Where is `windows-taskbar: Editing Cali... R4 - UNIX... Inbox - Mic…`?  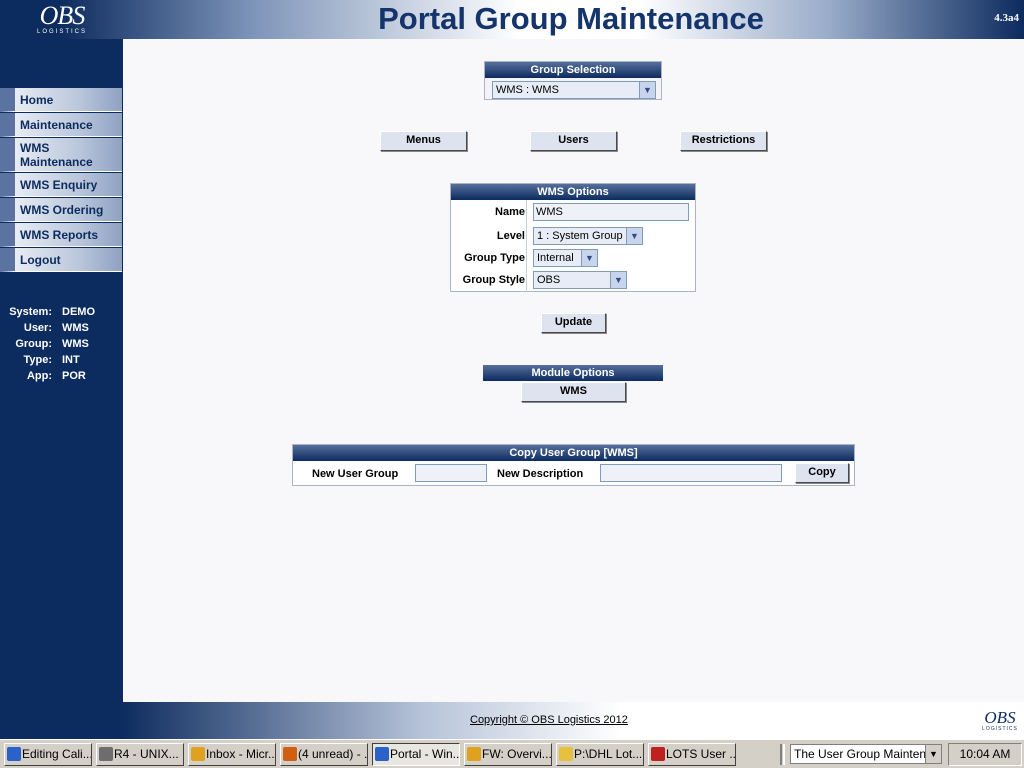
windows-taskbar: Editing Cali... R4 - UNIX... Inbox - Mic… is located at coordinates (512, 753).